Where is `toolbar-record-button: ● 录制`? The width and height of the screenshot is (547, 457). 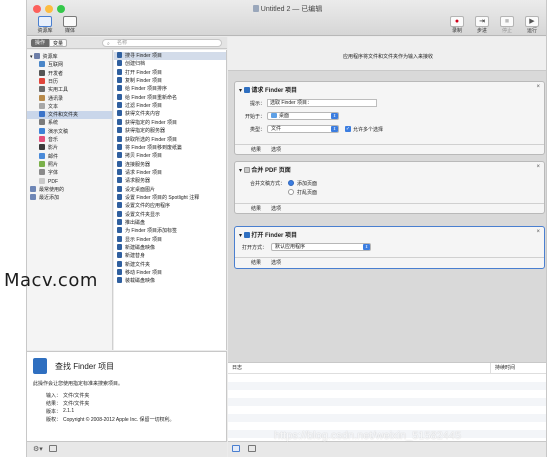
toolbar-record-button: ● 录制 is located at coordinates (457, 25).